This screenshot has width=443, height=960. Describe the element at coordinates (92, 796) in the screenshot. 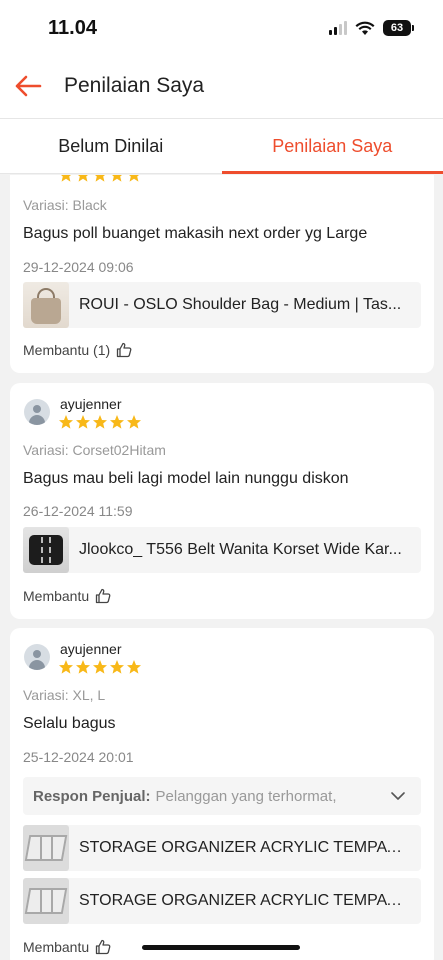

I see `seller-response-label: Respon Penjual:` at that location.